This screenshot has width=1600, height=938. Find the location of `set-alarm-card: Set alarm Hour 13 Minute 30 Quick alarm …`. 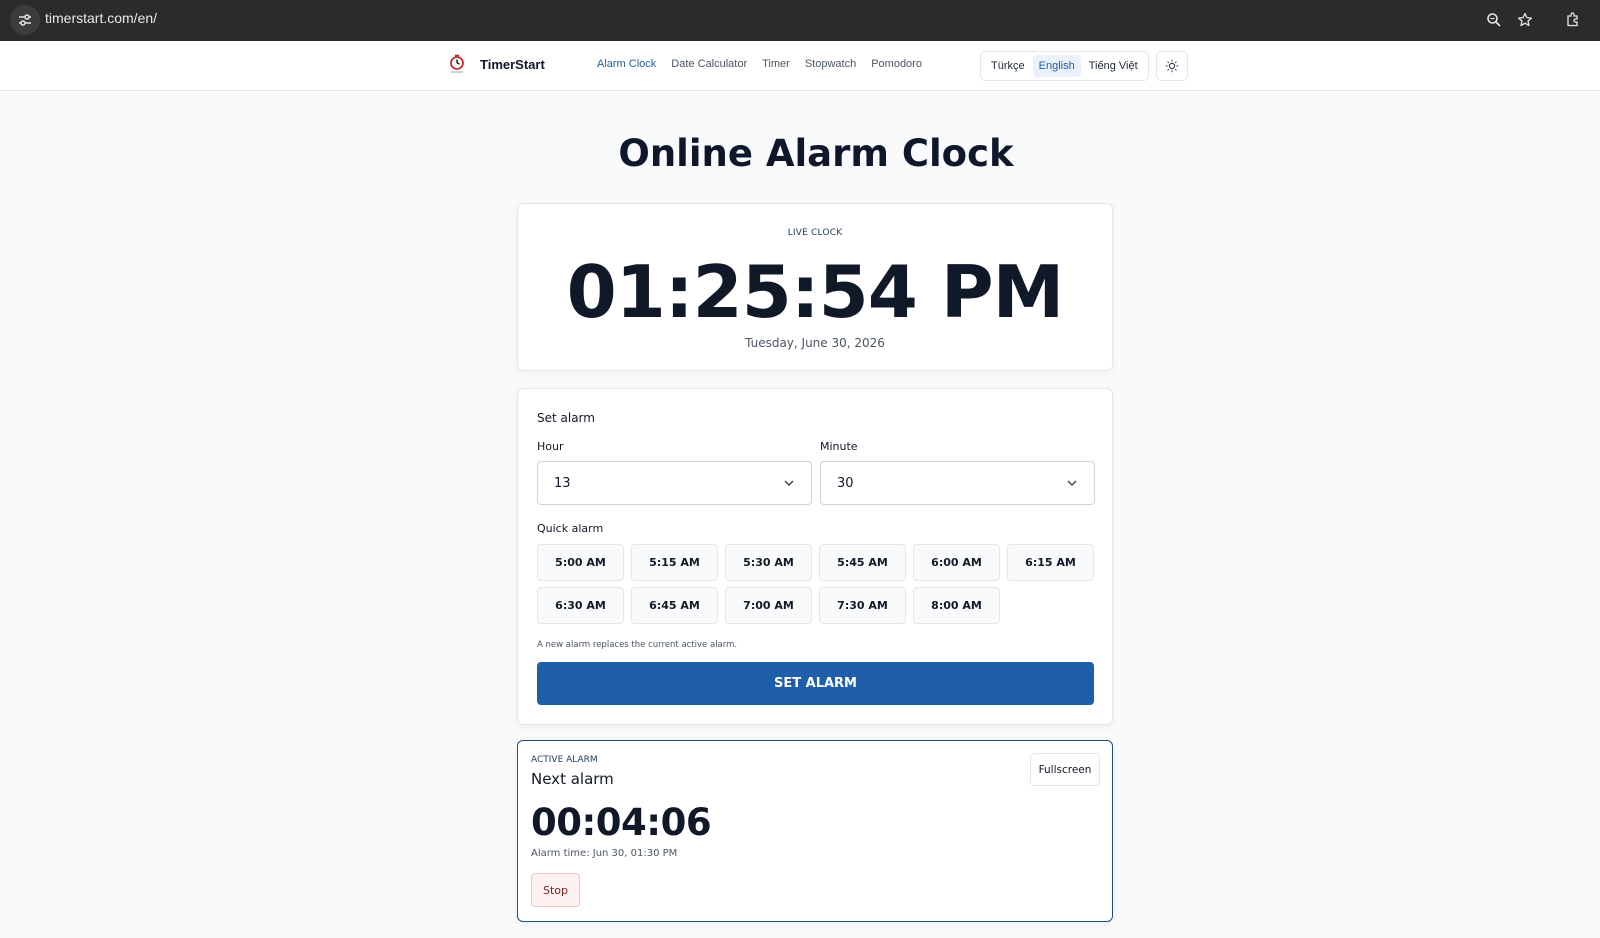

set-alarm-card: Set alarm Hour 13 Minute 30 Quick alarm … is located at coordinates (815, 556).